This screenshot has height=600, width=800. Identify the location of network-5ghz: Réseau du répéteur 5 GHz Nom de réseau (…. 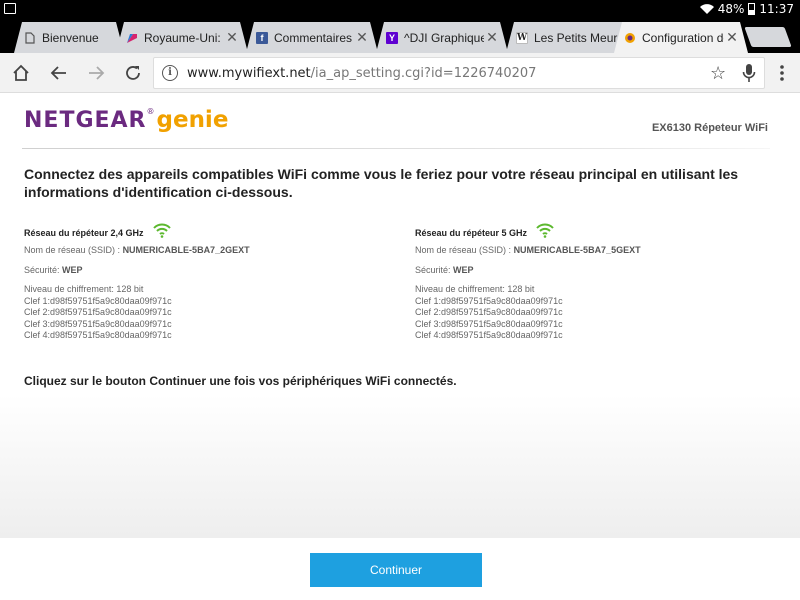
(585, 282).